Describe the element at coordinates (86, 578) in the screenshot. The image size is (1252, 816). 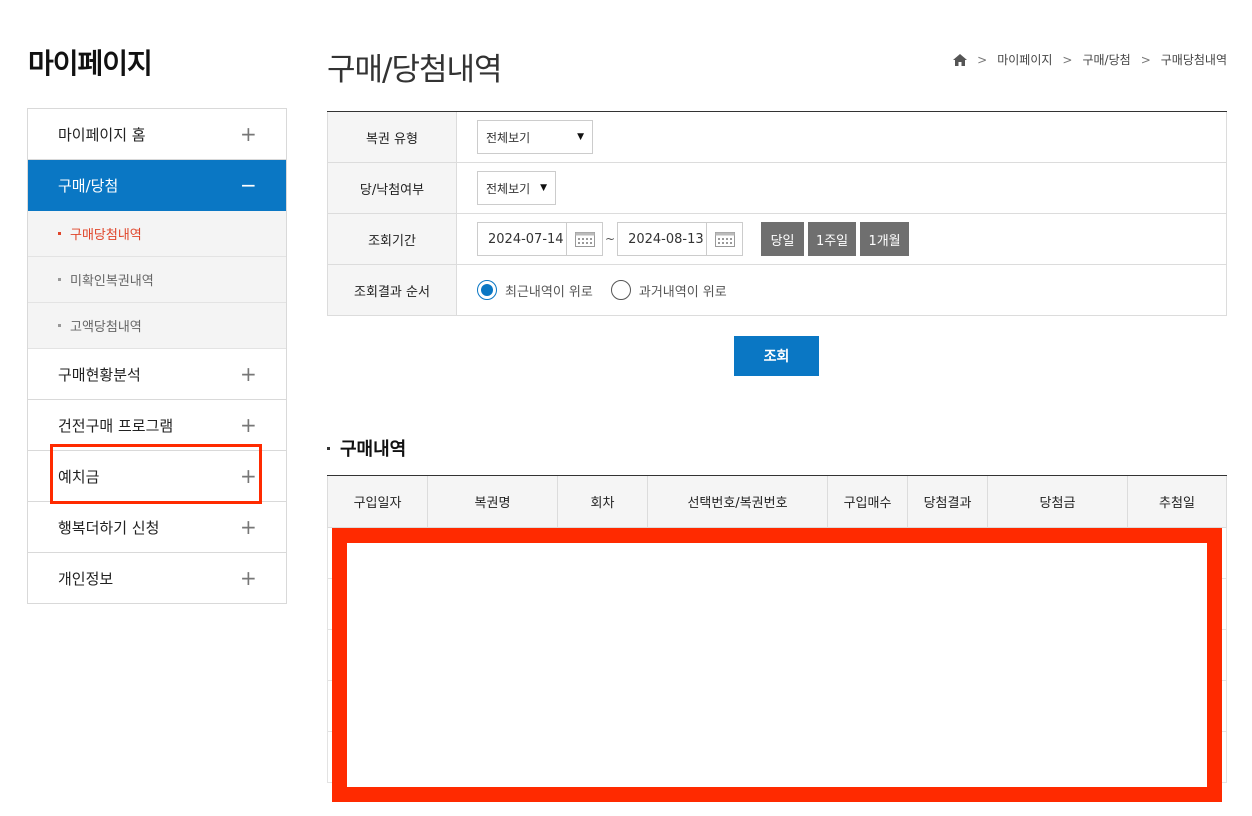
I see `sidebar-item-label: 개인정보` at that location.